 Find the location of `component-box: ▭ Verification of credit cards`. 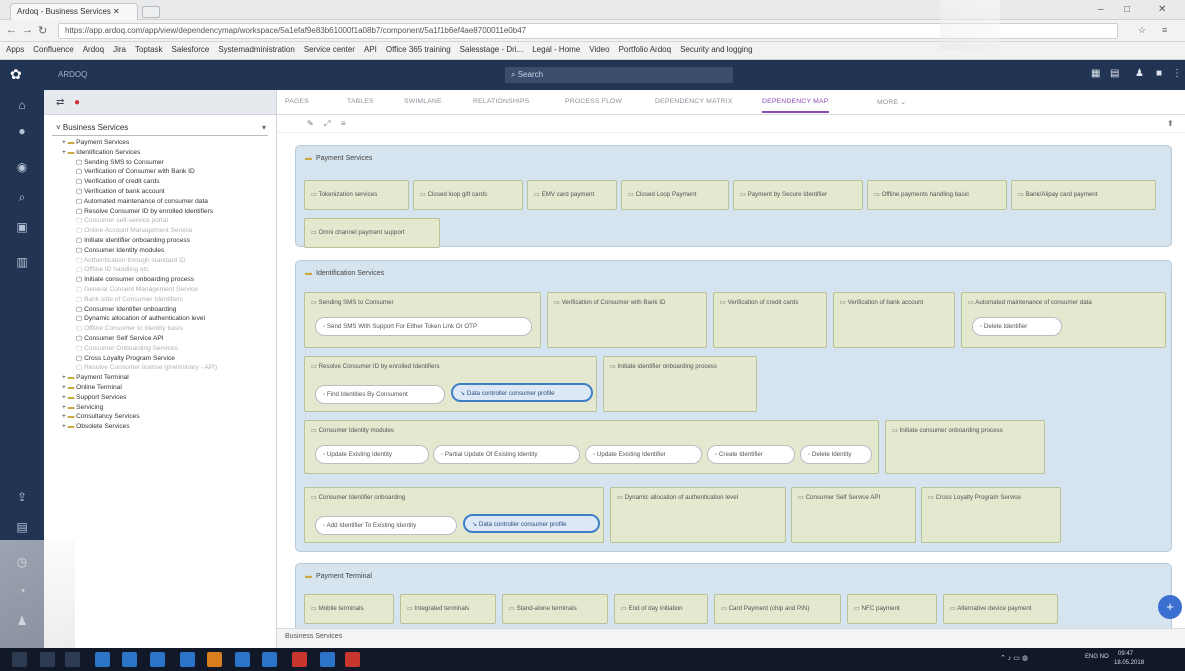

component-box: ▭ Verification of credit cards is located at coordinates (770, 320).